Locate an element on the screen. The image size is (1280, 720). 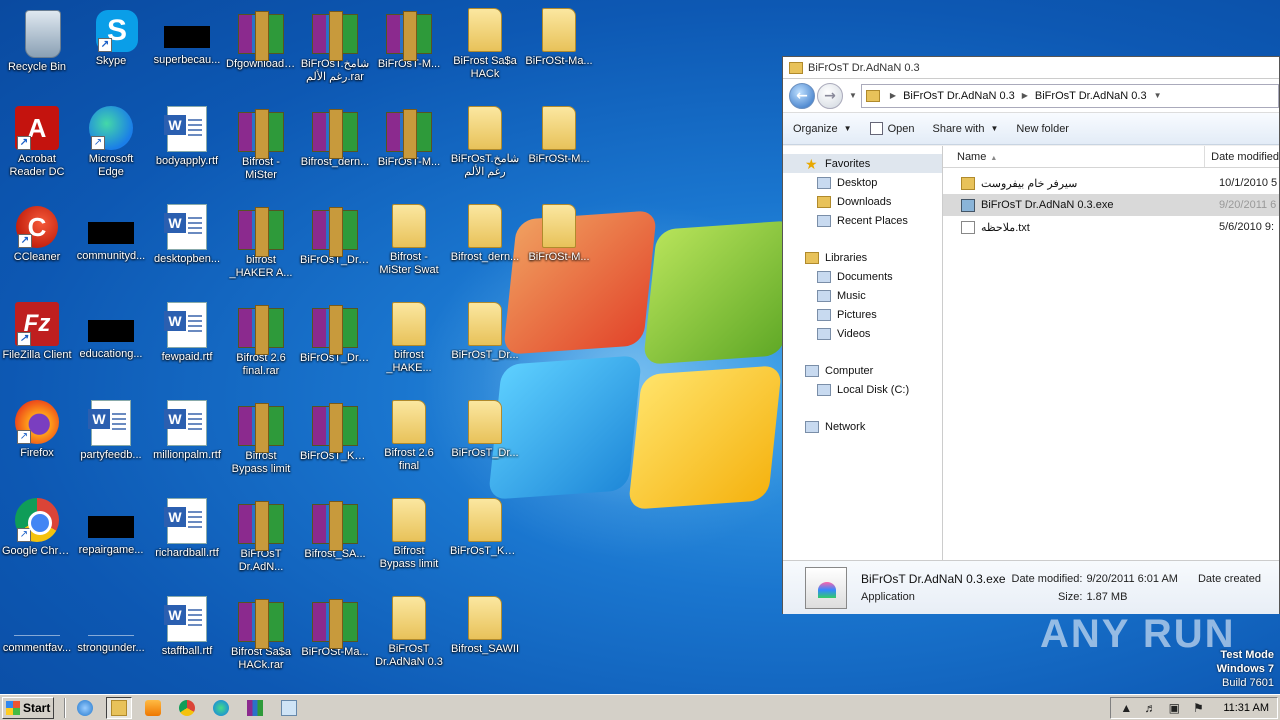
share-with-button: Share with ▼ is located at coordinates (965, 129).